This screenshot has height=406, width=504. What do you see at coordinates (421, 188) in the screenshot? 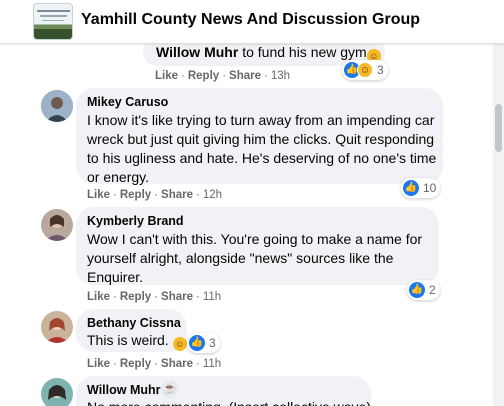
I see `reaction-summary: 👍 10` at bounding box center [421, 188].